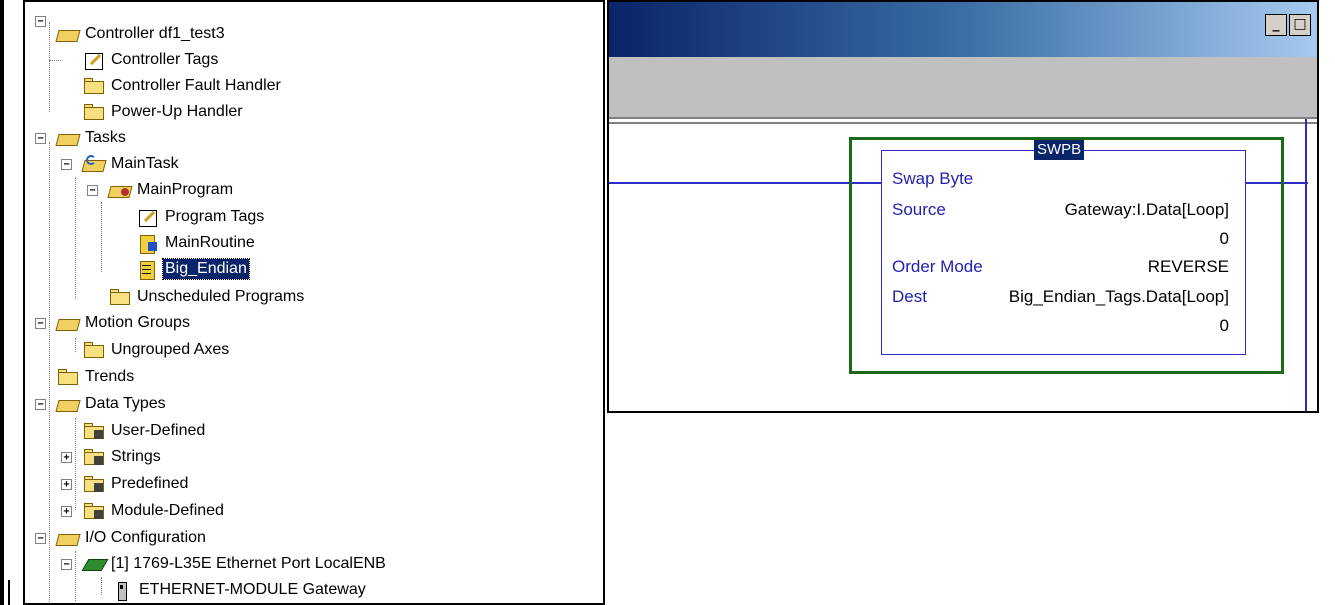  I want to click on tree-item-data-types: − Data Types, so click(100, 404).